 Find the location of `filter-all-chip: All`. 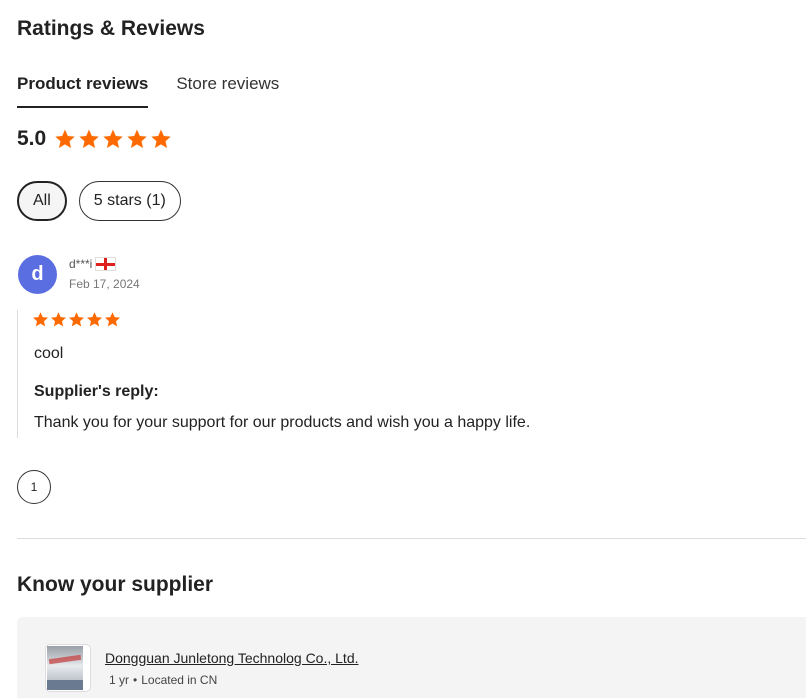

filter-all-chip: All is located at coordinates (42, 201).